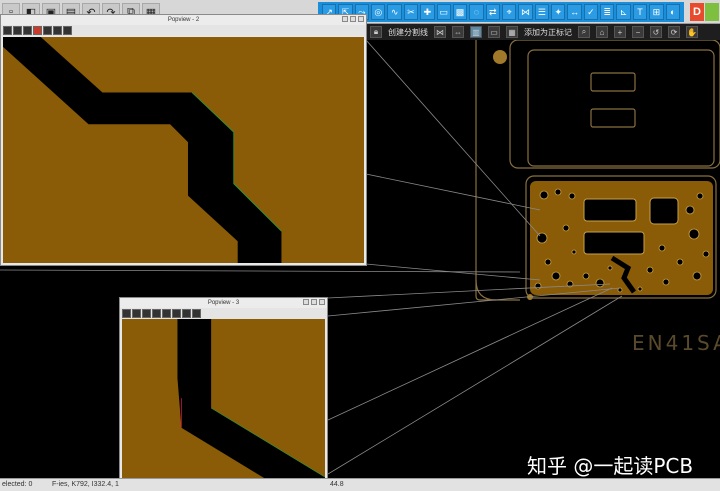  Describe the element at coordinates (509, 12) in the screenshot. I see `probe-icon: ⌖` at that location.